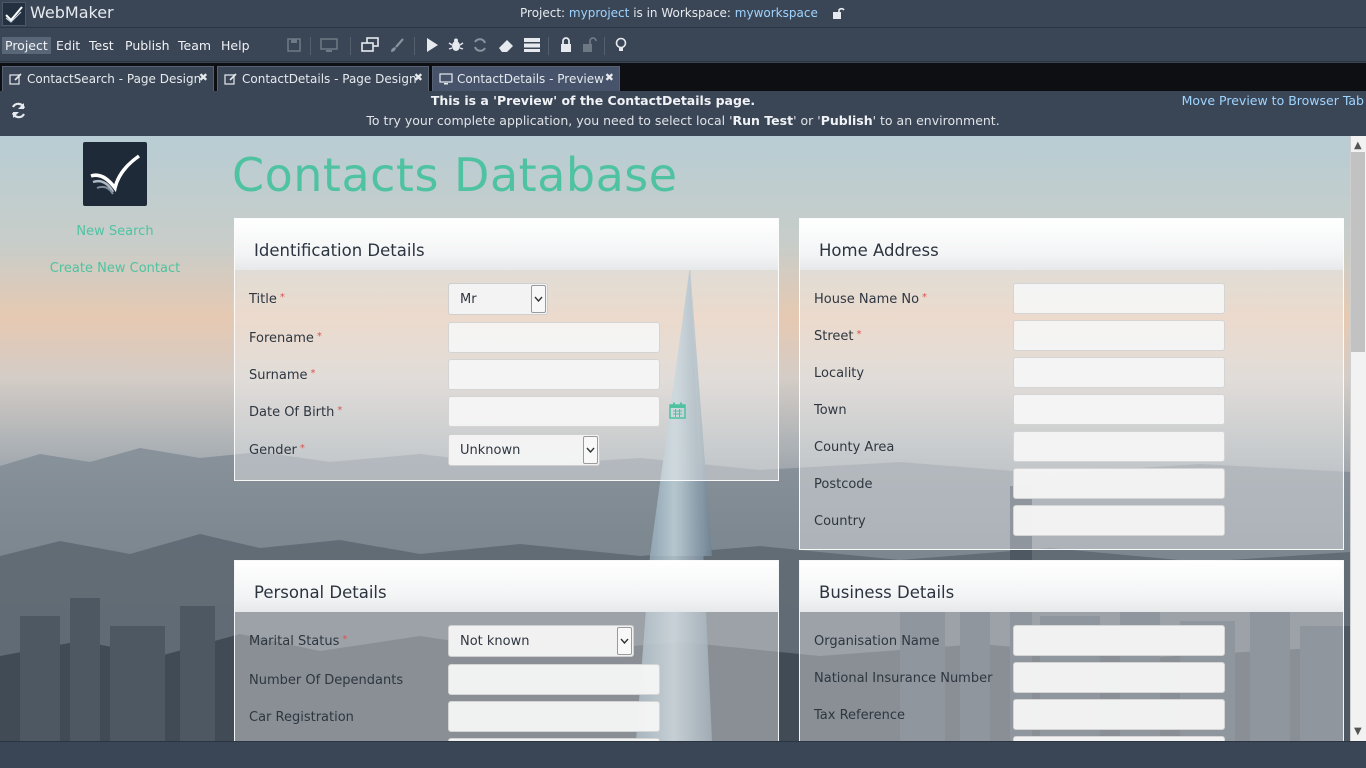 This screenshot has width=1366, height=768. I want to click on postcode-label: Postcode, so click(843, 484).